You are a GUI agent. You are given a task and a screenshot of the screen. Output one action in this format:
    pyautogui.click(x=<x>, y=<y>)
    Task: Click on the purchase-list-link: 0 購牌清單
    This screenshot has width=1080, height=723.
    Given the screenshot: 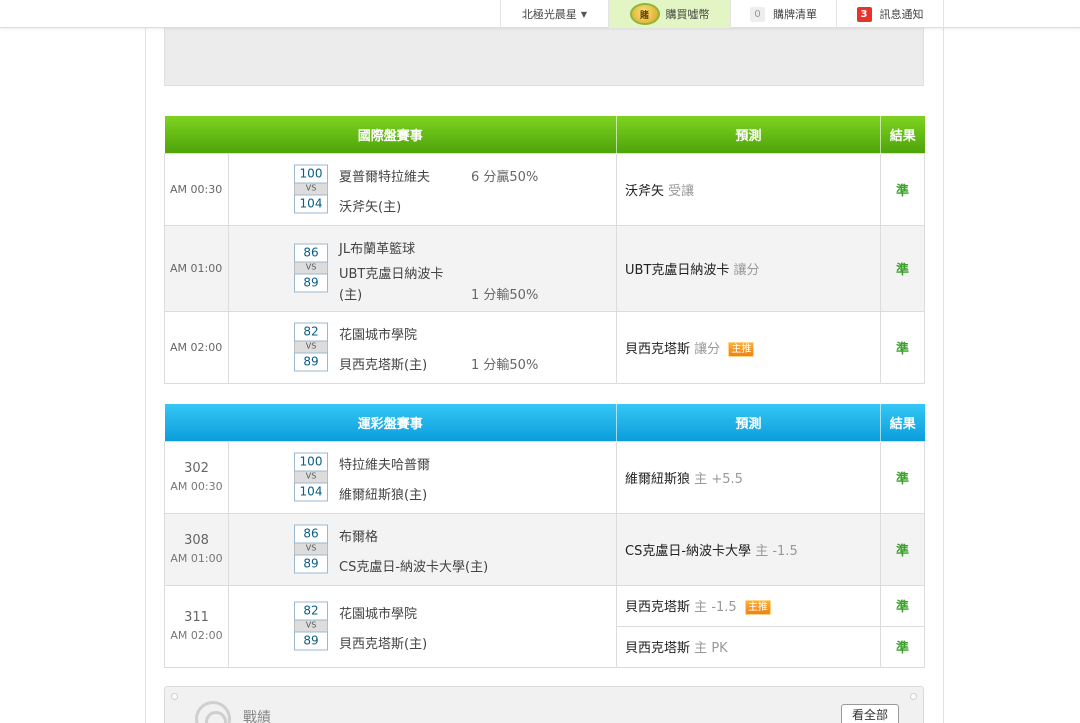 What is the action you would take?
    pyautogui.click(x=783, y=14)
    